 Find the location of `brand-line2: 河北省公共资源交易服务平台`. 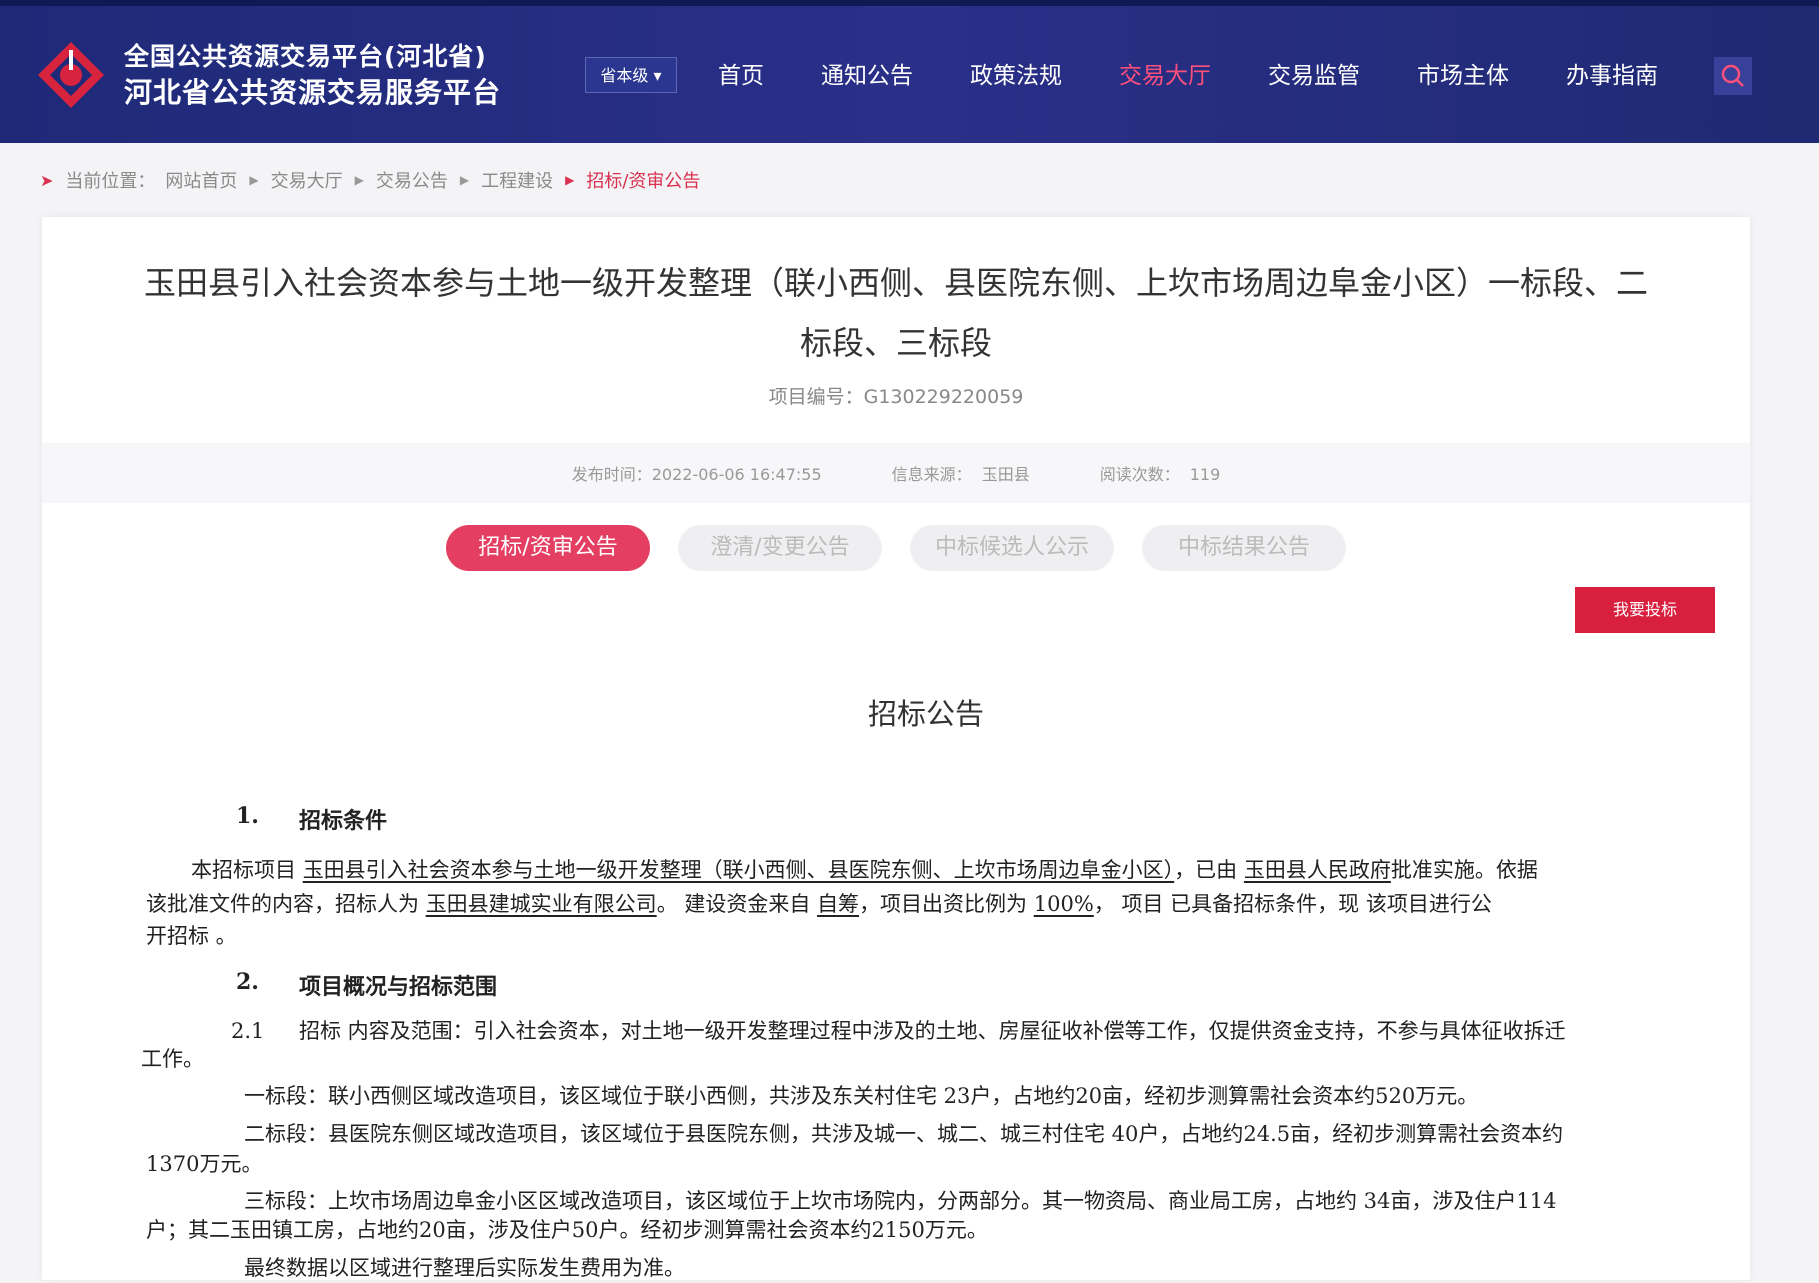

brand-line2: 河北省公共资源交易服务平台 is located at coordinates (313, 92).